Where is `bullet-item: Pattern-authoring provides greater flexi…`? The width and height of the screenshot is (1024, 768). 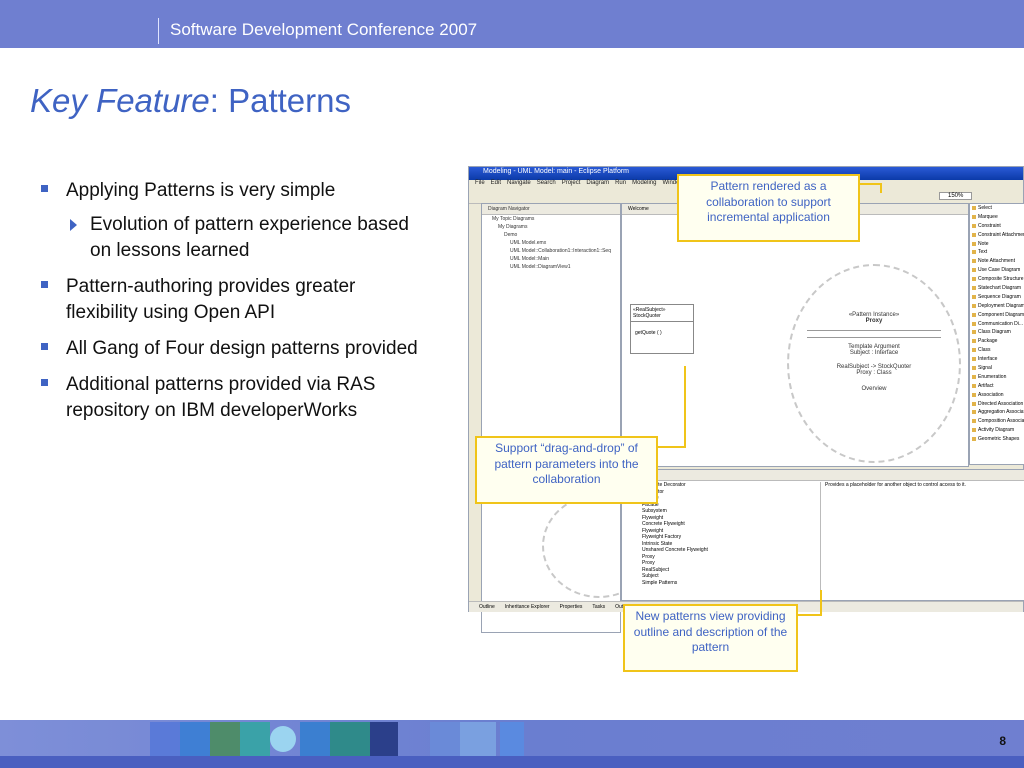 bullet-item: Pattern-authoring provides greater flexi… is located at coordinates (230, 300).